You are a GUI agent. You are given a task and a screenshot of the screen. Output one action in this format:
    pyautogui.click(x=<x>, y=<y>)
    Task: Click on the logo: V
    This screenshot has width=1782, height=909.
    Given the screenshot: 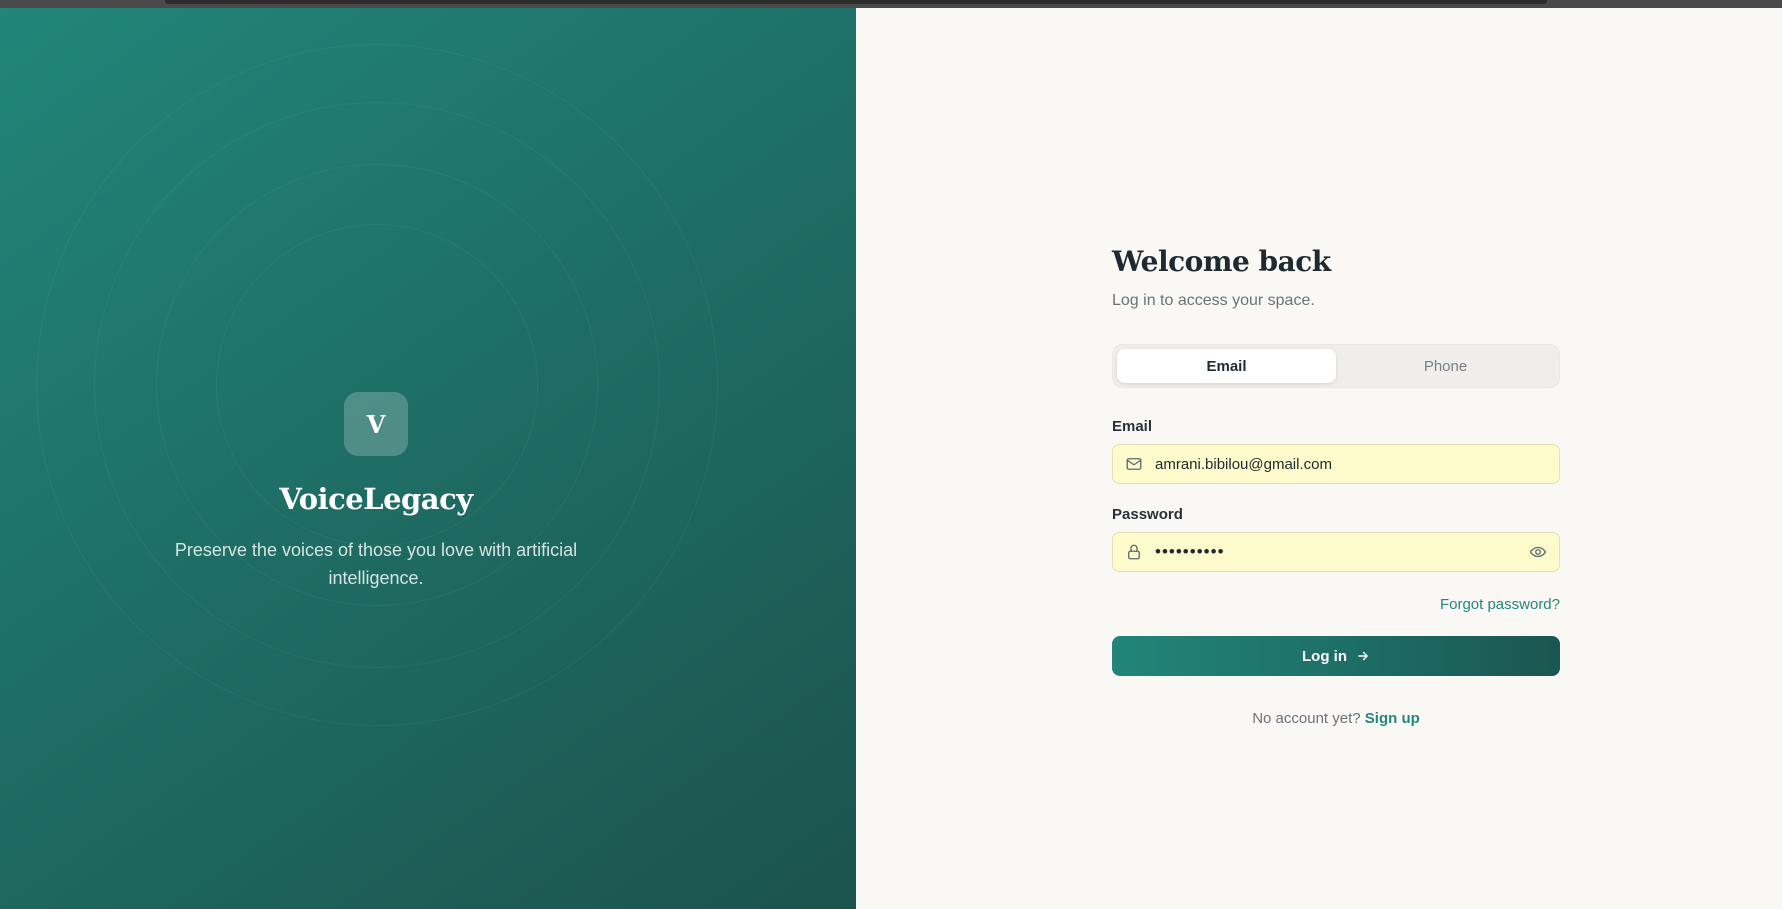 What is the action you would take?
    pyautogui.click(x=376, y=424)
    